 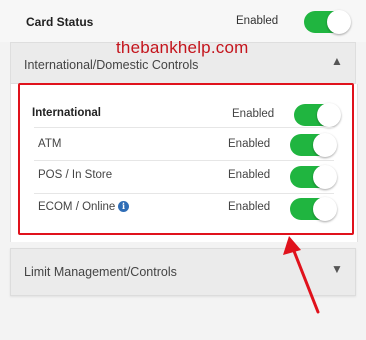 I want to click on card-status-toggle, so click(x=327, y=22).